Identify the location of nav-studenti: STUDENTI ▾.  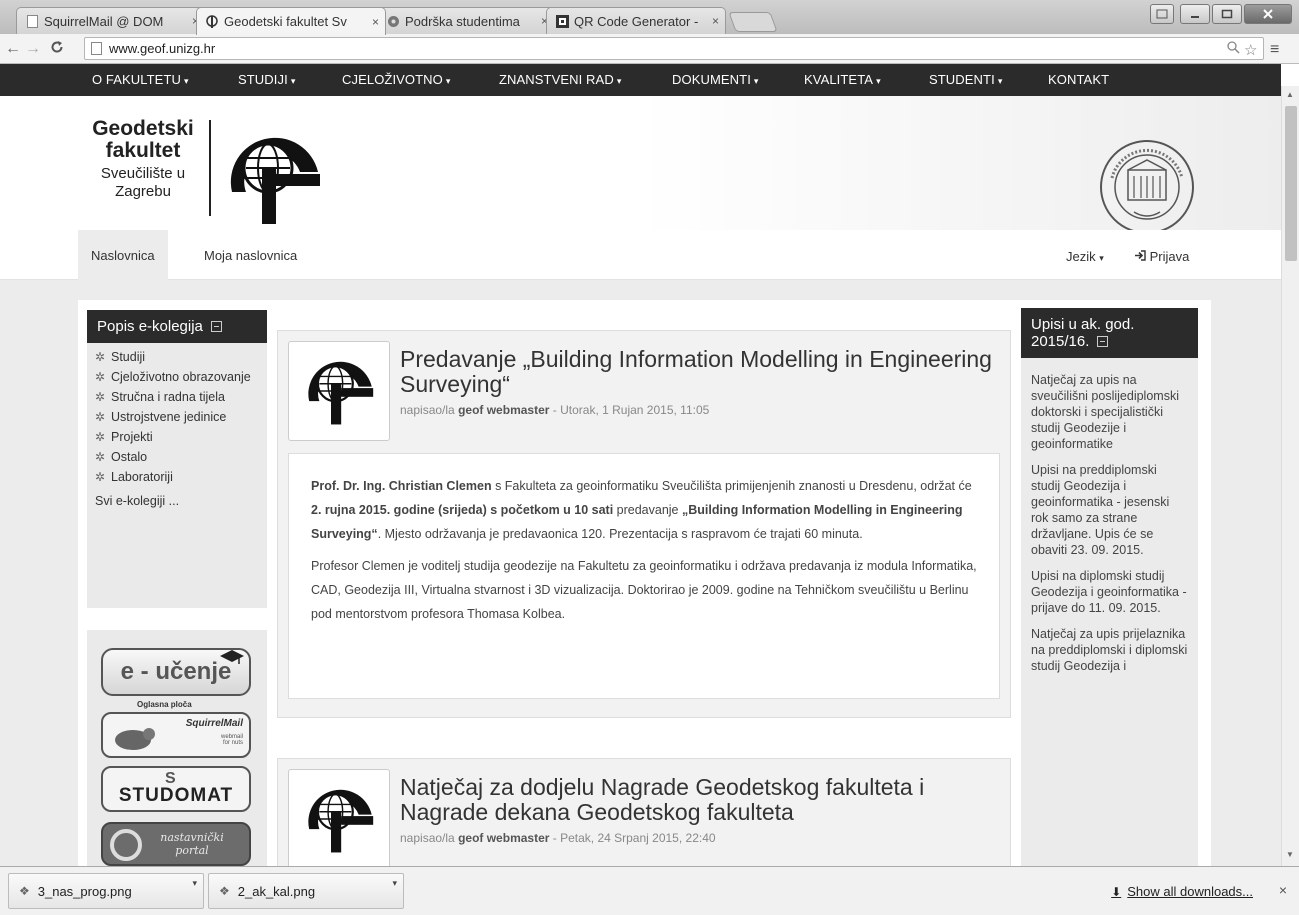
(965, 79).